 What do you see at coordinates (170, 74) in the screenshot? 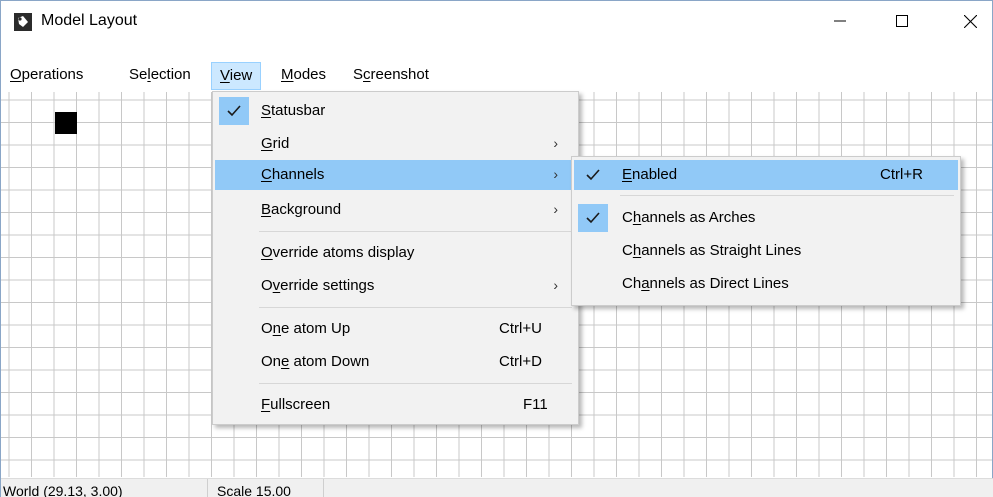
I see `menu-selection-label: ection` at bounding box center [170, 74].